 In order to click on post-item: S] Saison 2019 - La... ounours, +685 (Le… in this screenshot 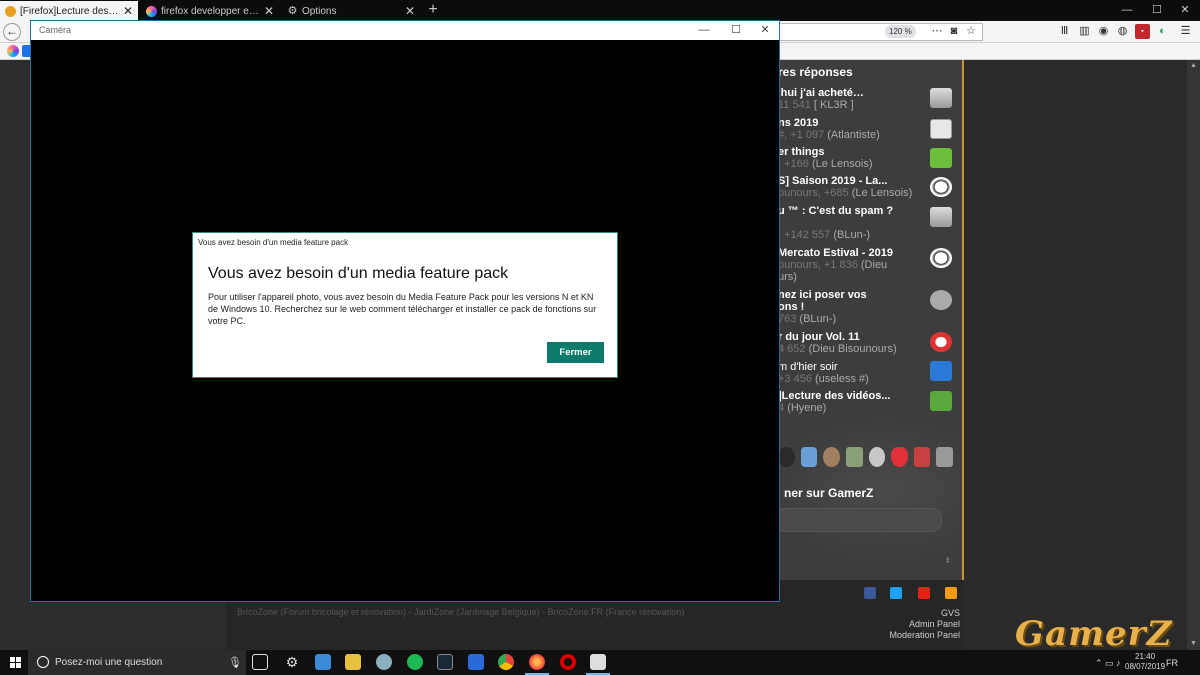, I will do `click(853, 187)`.